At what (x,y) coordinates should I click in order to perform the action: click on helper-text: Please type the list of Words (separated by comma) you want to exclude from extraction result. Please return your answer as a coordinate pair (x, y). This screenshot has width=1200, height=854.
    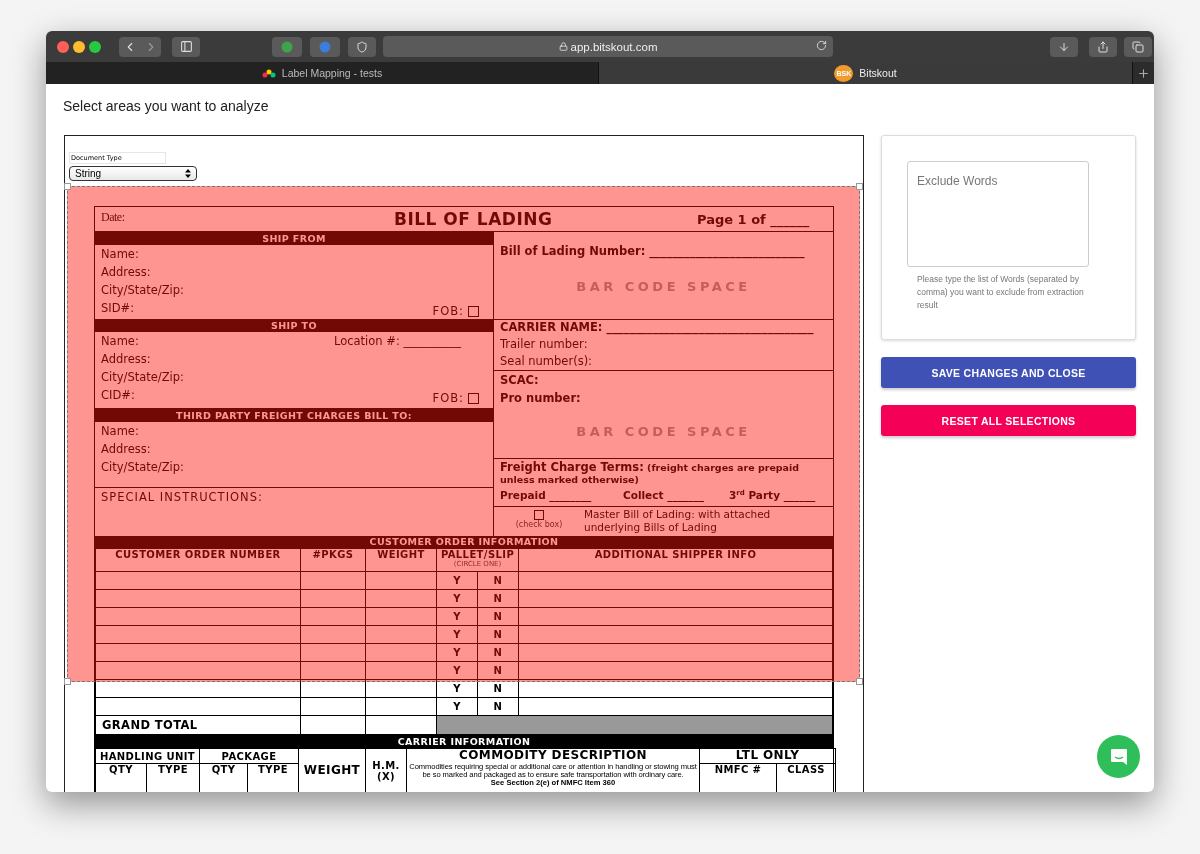
    Looking at the image, I should click on (1001, 292).